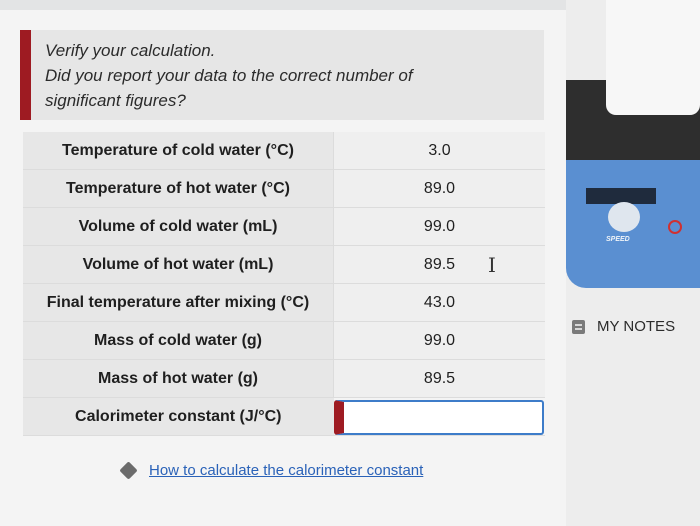 This screenshot has width=700, height=526. I want to click on row-label: Temperature of cold water (°C), so click(178, 151).